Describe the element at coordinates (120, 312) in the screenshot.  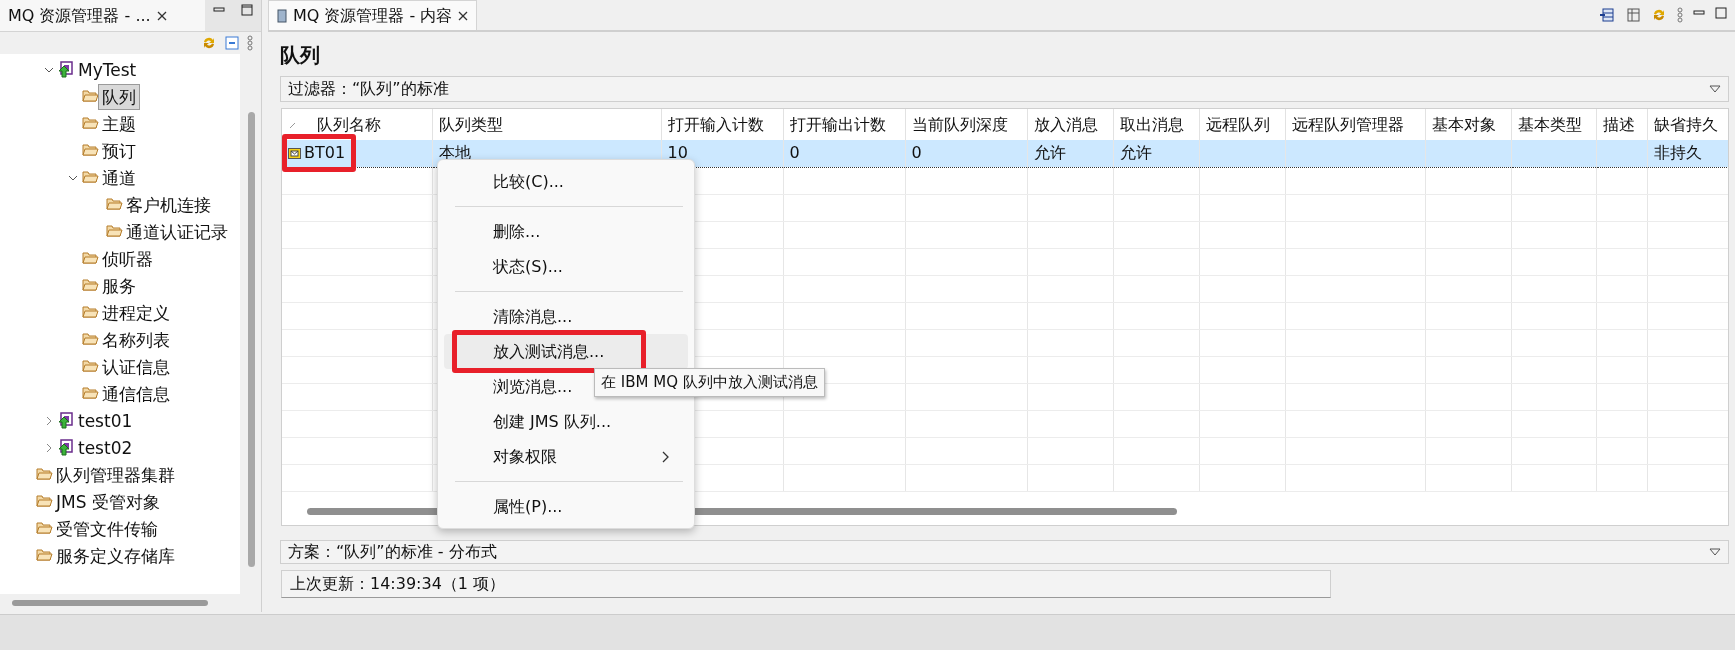
I see `tree-item: 进程定义` at that location.